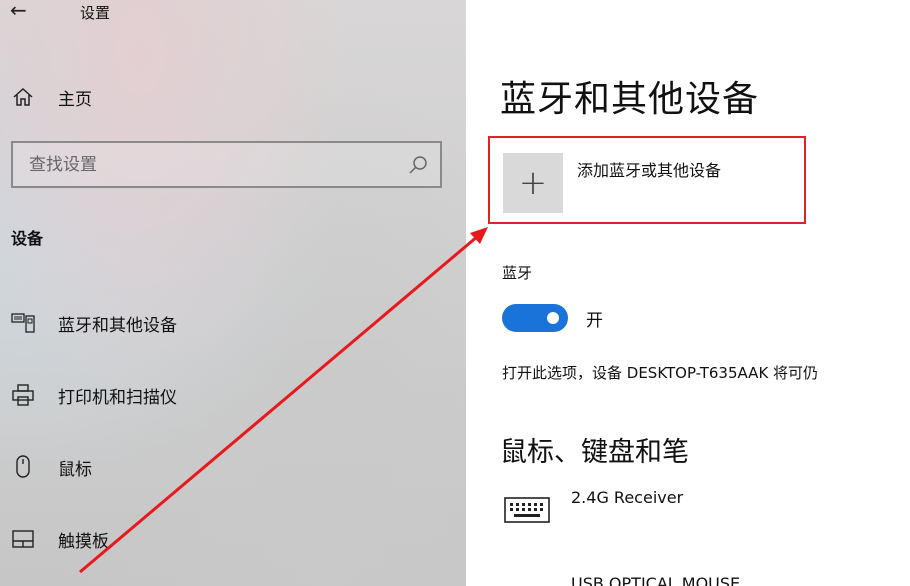  What do you see at coordinates (655, 580) in the screenshot?
I see `device-name: USB OPTICAL MOUSE` at bounding box center [655, 580].